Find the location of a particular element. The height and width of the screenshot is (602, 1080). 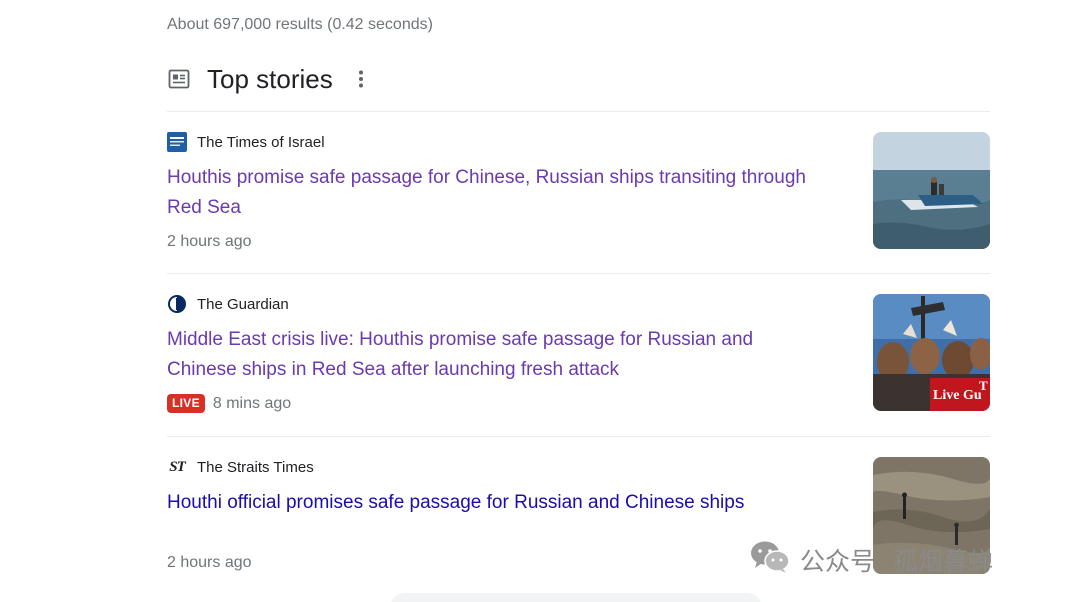

story-meta: LIVE 8 mins ago is located at coordinates (229, 403).